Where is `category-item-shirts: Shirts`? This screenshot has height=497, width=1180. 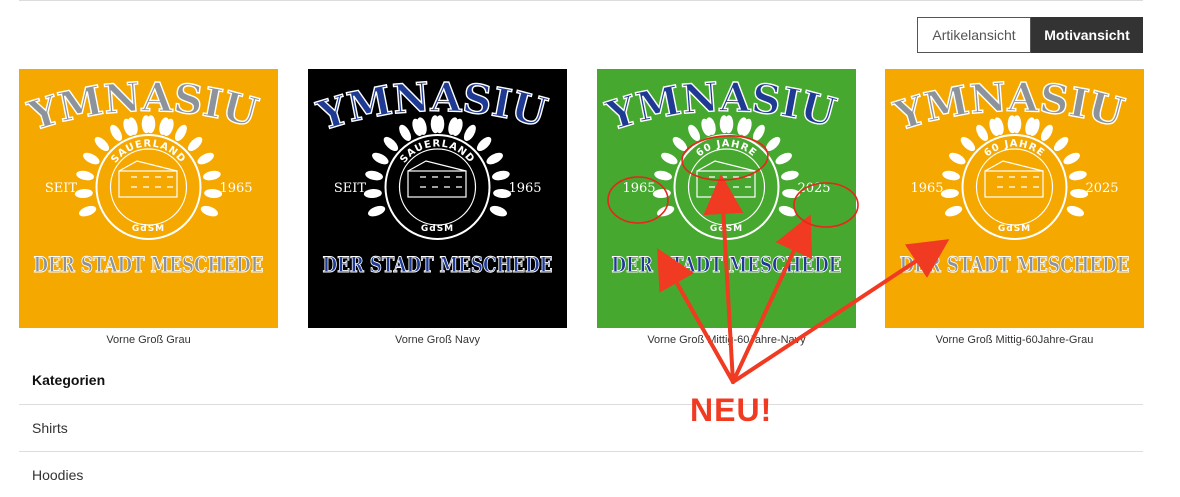
category-item-shirts: Shirts is located at coordinates (50, 428).